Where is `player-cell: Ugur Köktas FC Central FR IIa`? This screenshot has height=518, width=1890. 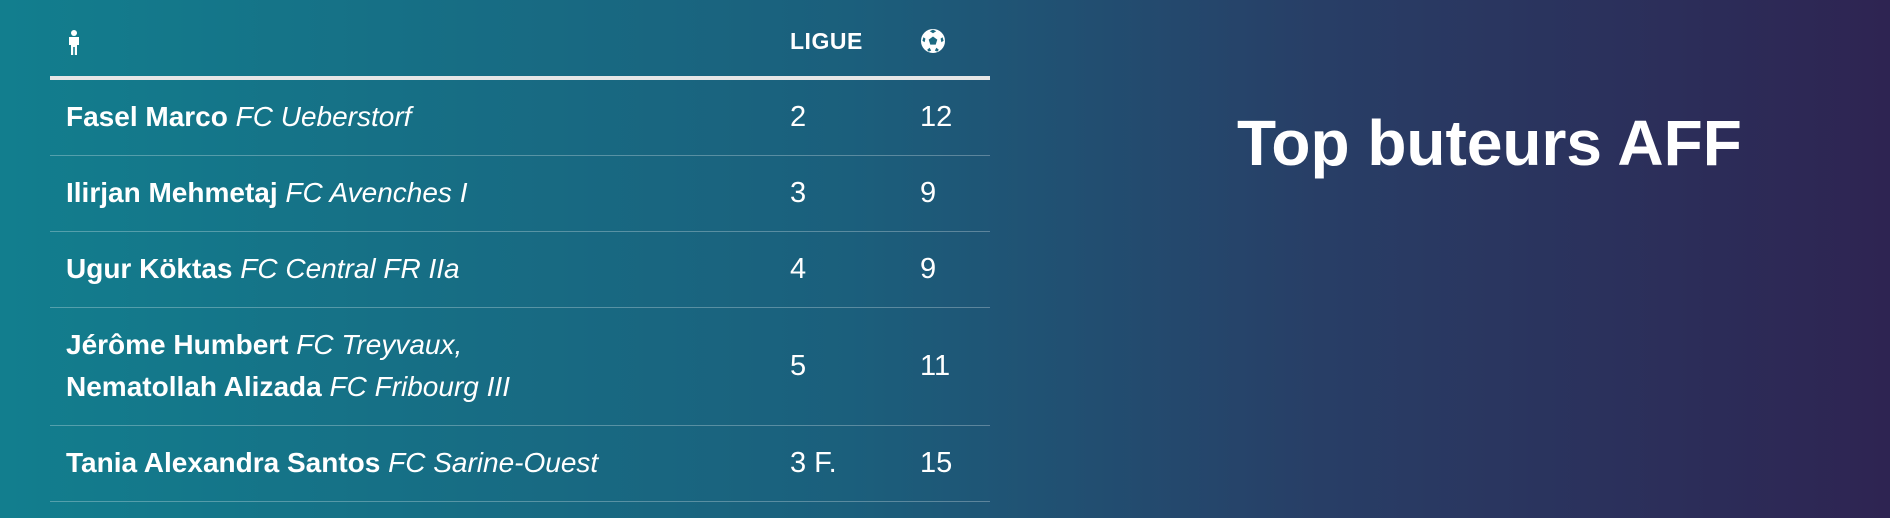
player-cell: Ugur Köktas FC Central FR IIa is located at coordinates (416, 269).